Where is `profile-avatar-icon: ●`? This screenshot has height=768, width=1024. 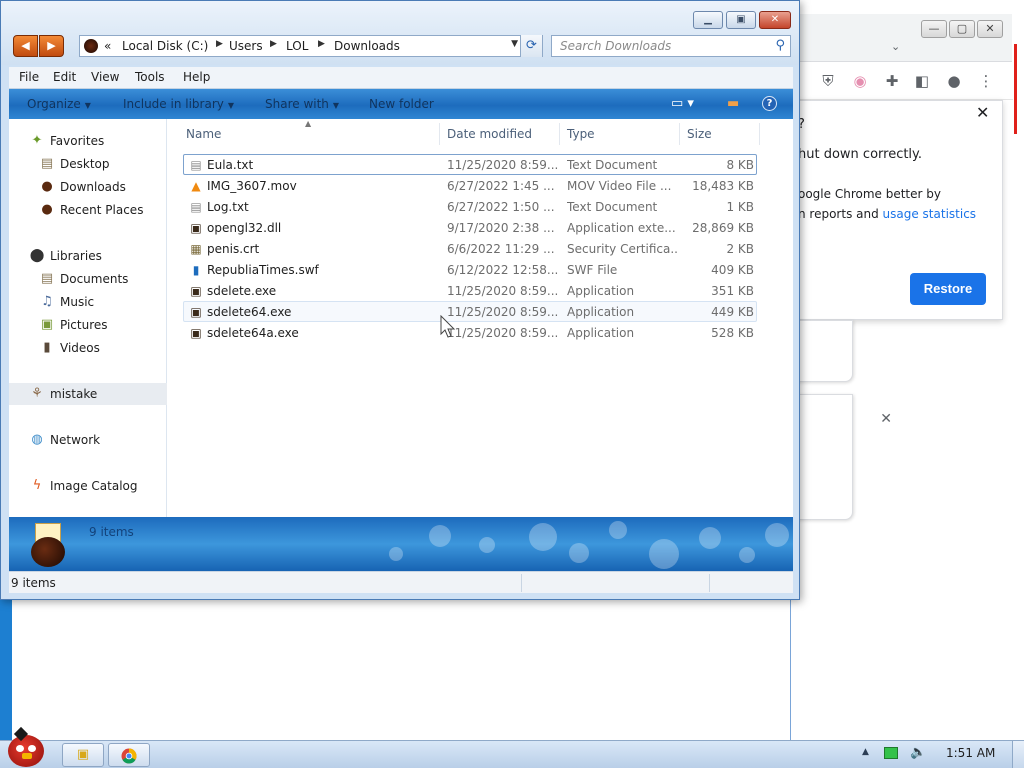 profile-avatar-icon: ● is located at coordinates (954, 81).